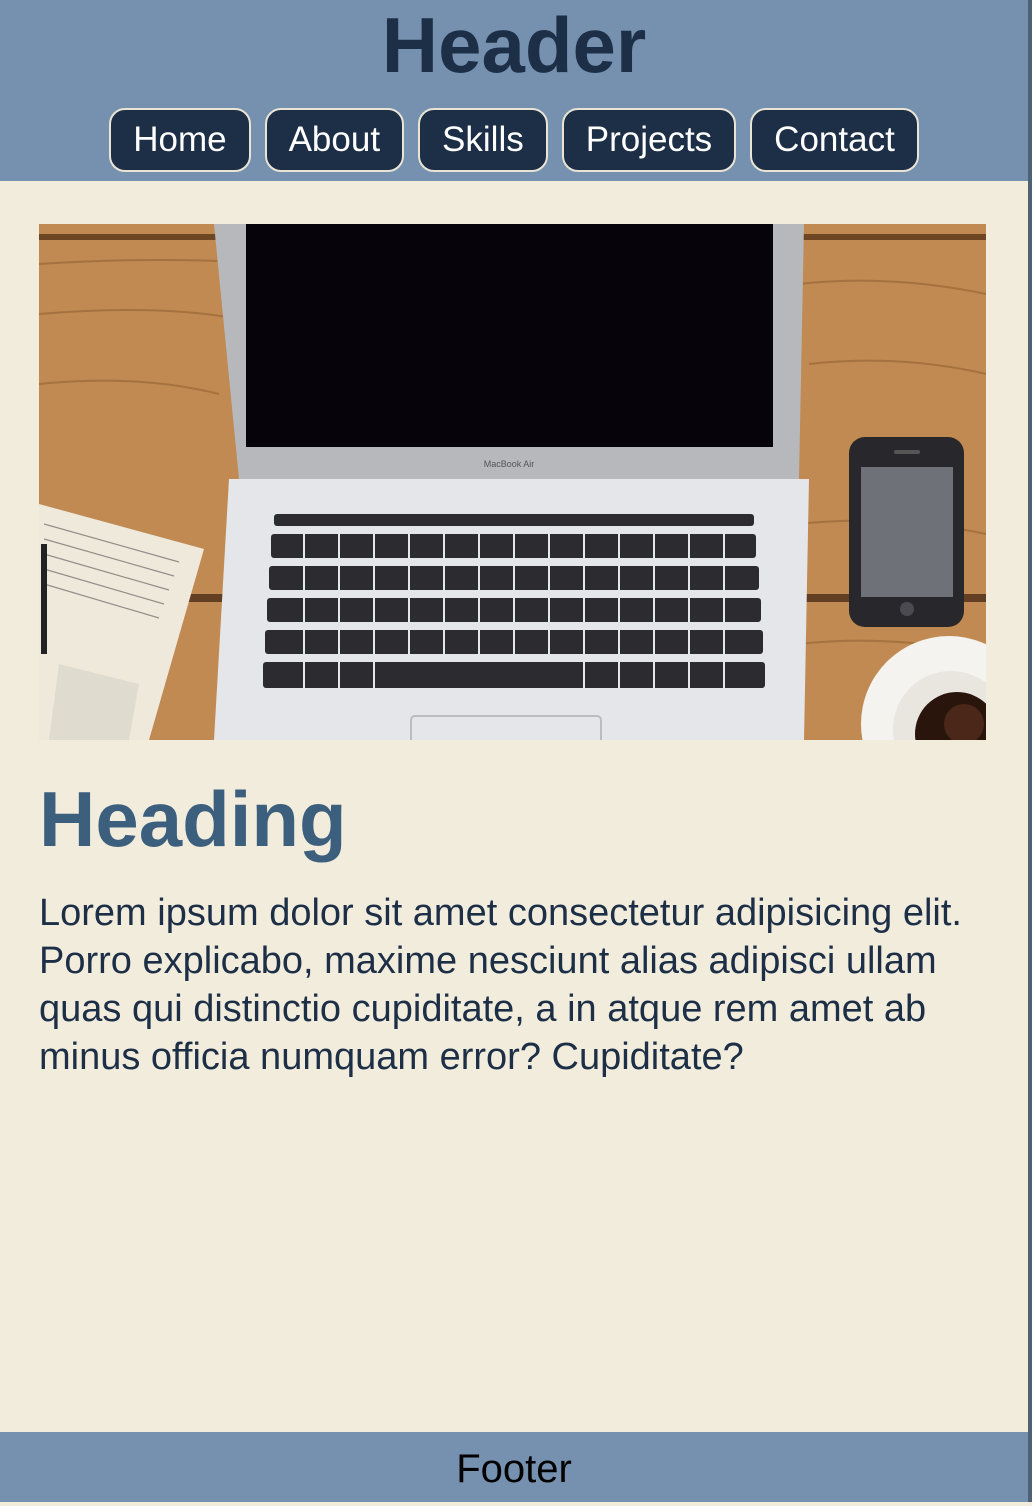 The height and width of the screenshot is (1506, 1032). I want to click on svg-text: MacBook Air, so click(509, 464).